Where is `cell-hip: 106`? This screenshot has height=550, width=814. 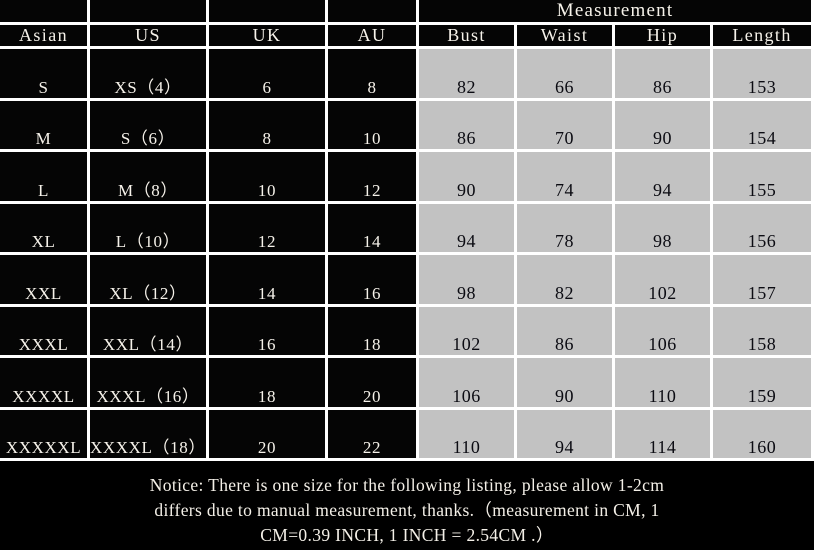
cell-hip: 106 is located at coordinates (664, 332).